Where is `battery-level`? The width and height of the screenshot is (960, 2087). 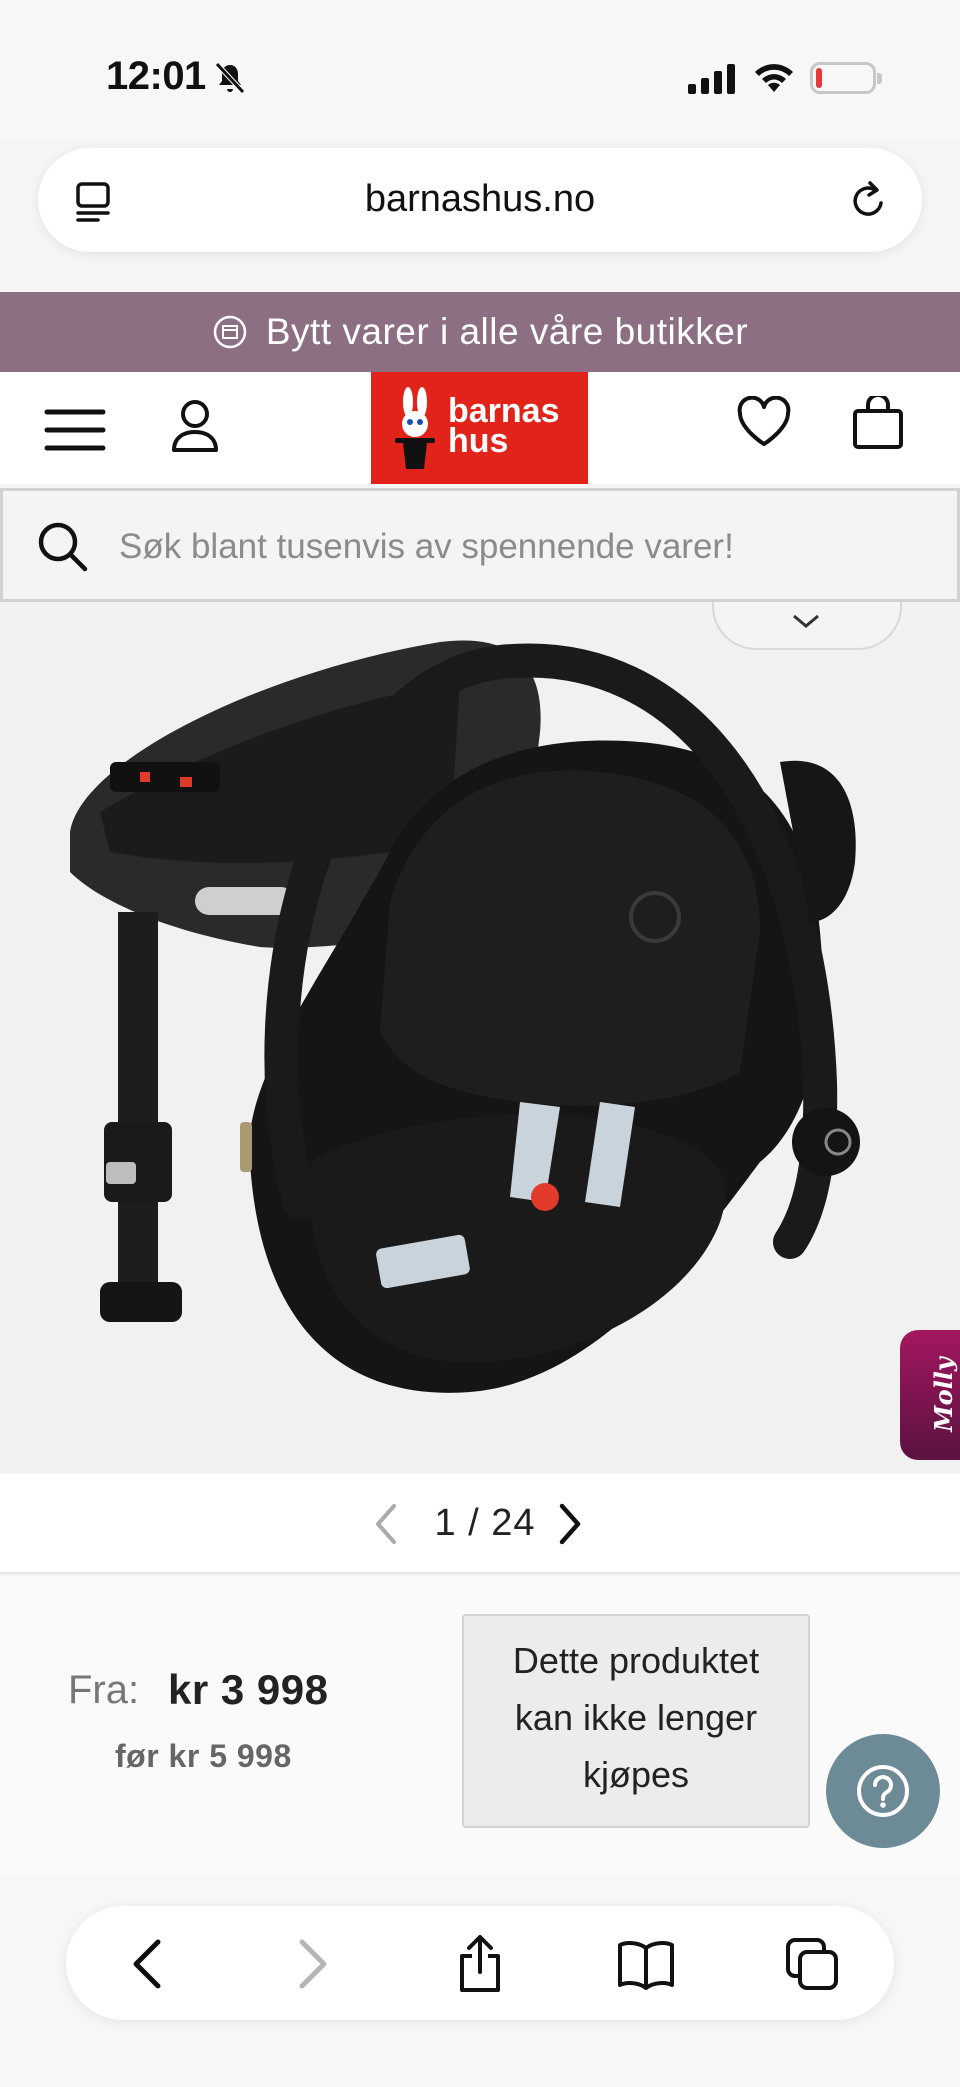
battery-level is located at coordinates (819, 78).